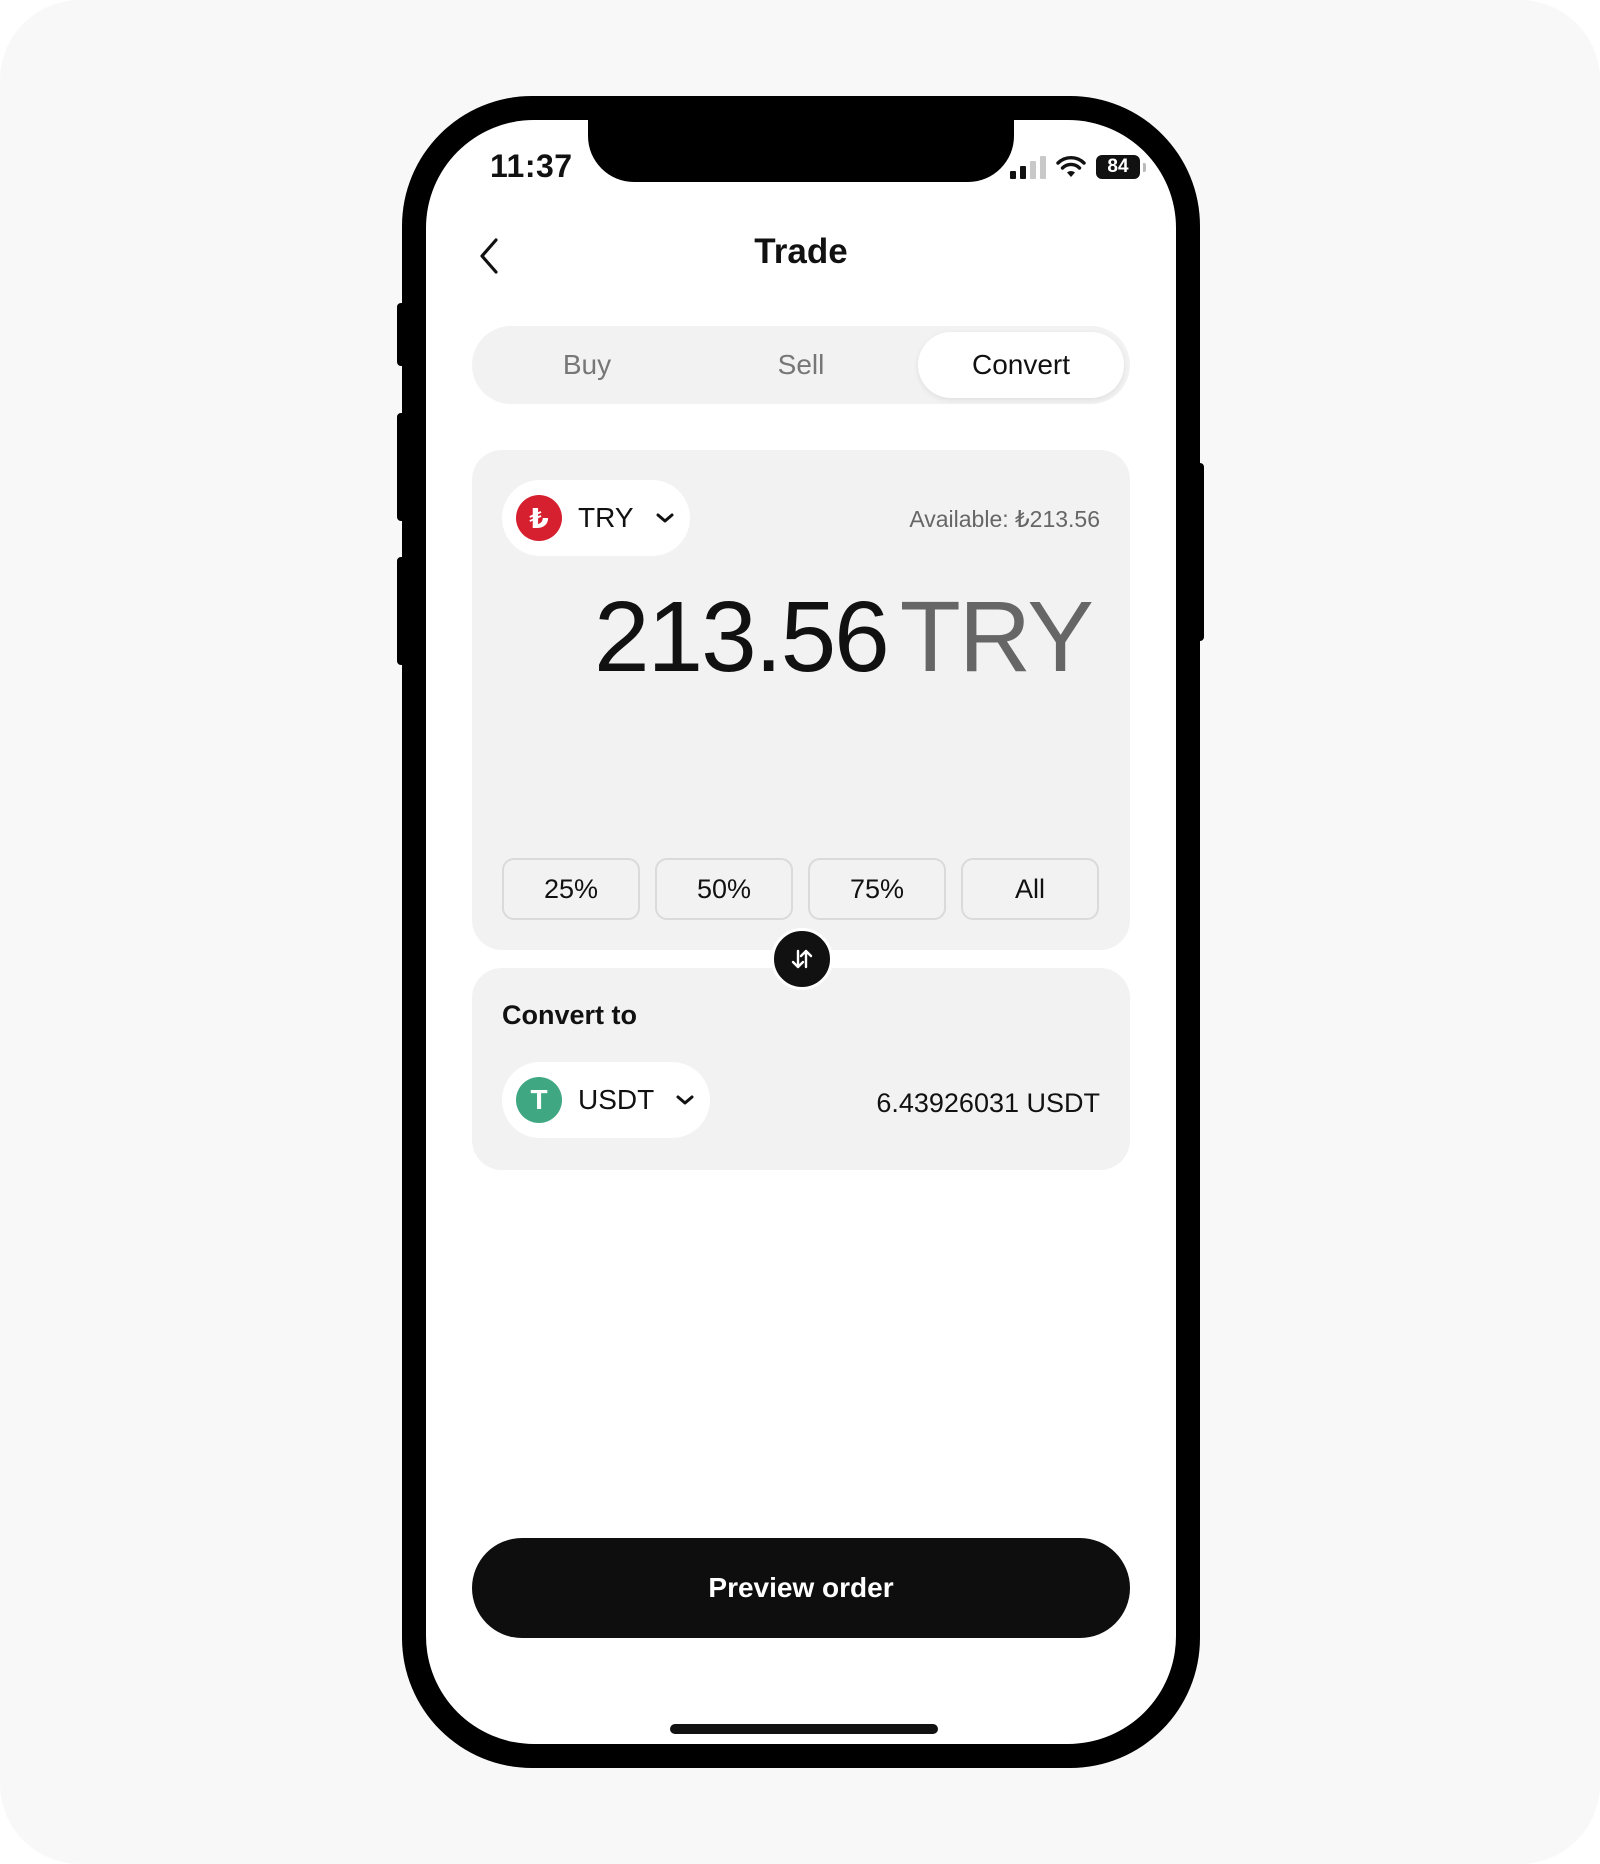  Describe the element at coordinates (801, 1069) in the screenshot. I see `convert-to-card: Convert to T USDT 6.43926031 USDT` at that location.